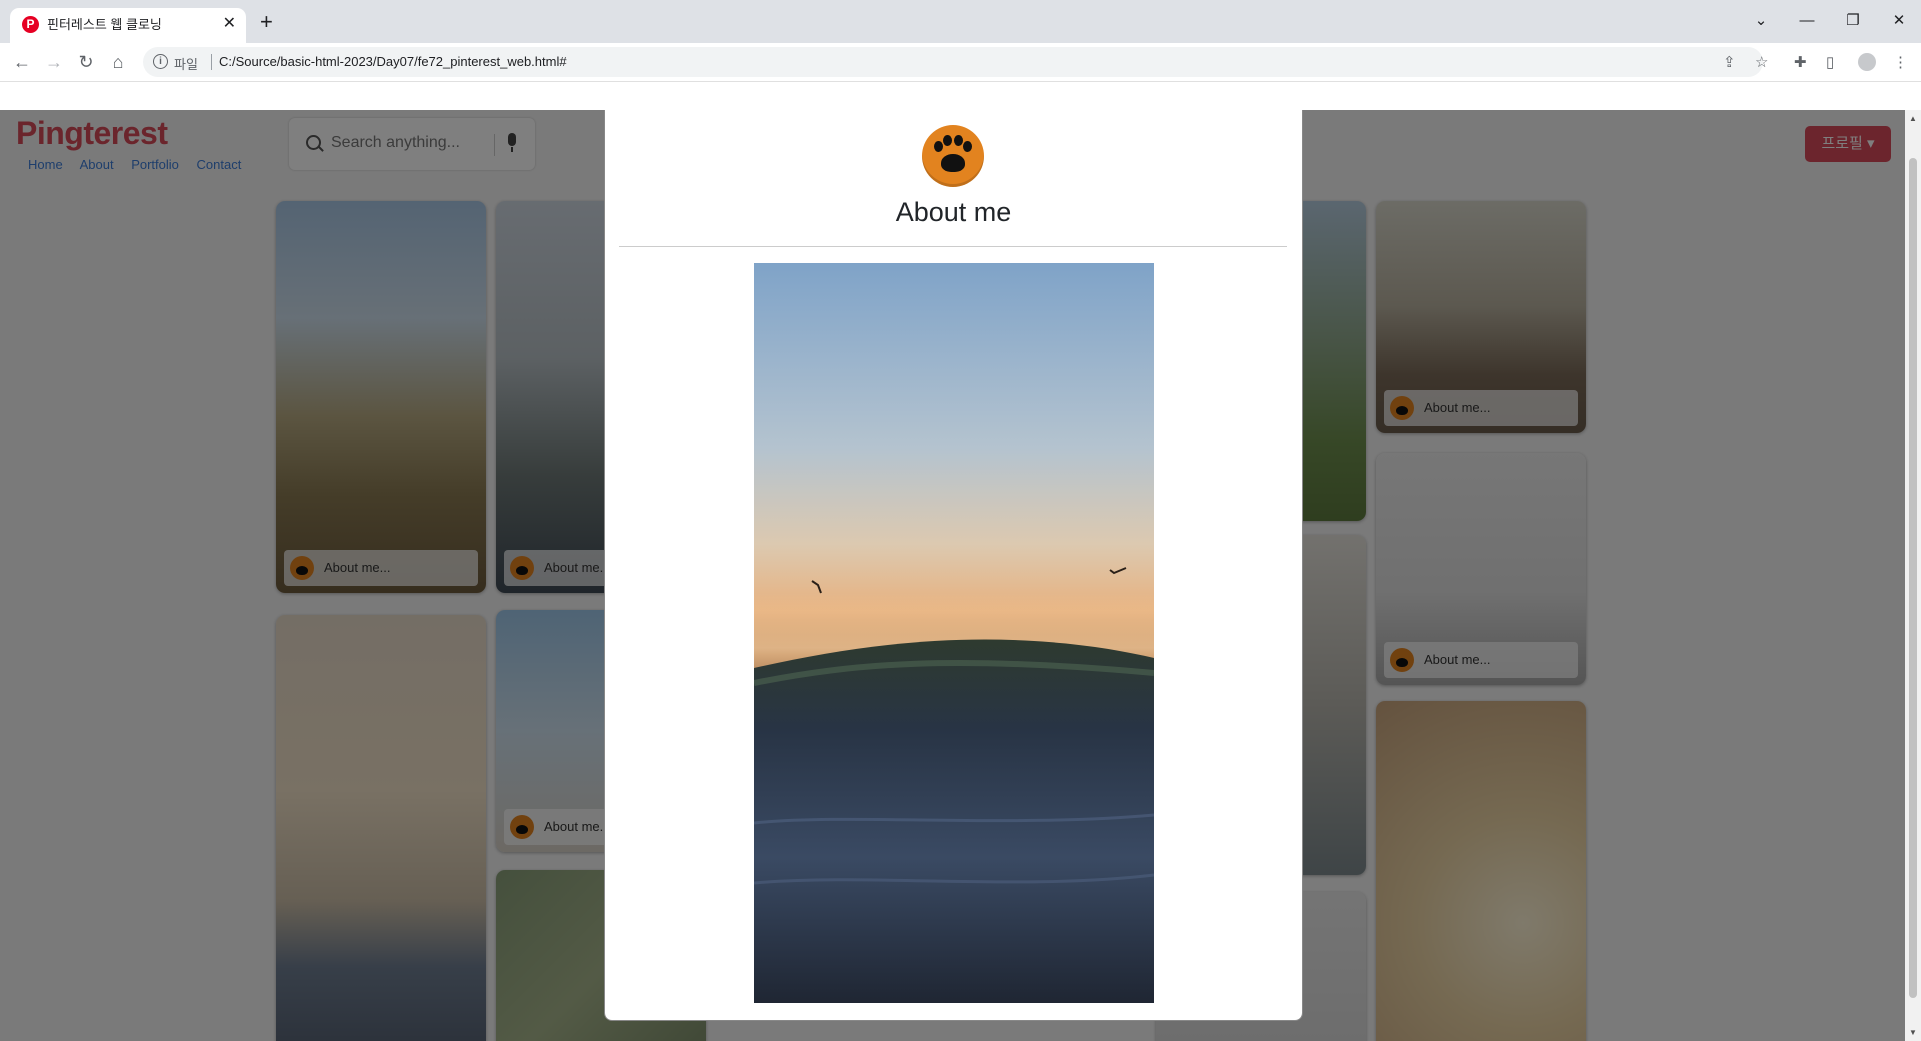 This screenshot has width=1921, height=1041. I want to click on share-icon: ⇪, so click(1729, 62).